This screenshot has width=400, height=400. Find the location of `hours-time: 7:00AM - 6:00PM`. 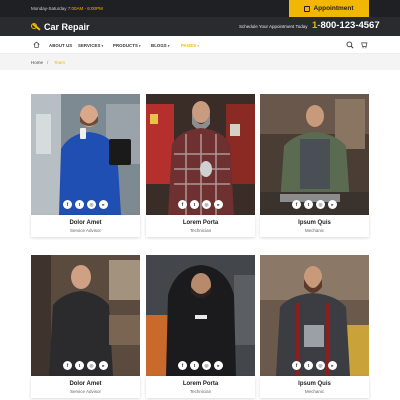

hours-time: 7:00AM - 6:00PM is located at coordinates (85, 8).